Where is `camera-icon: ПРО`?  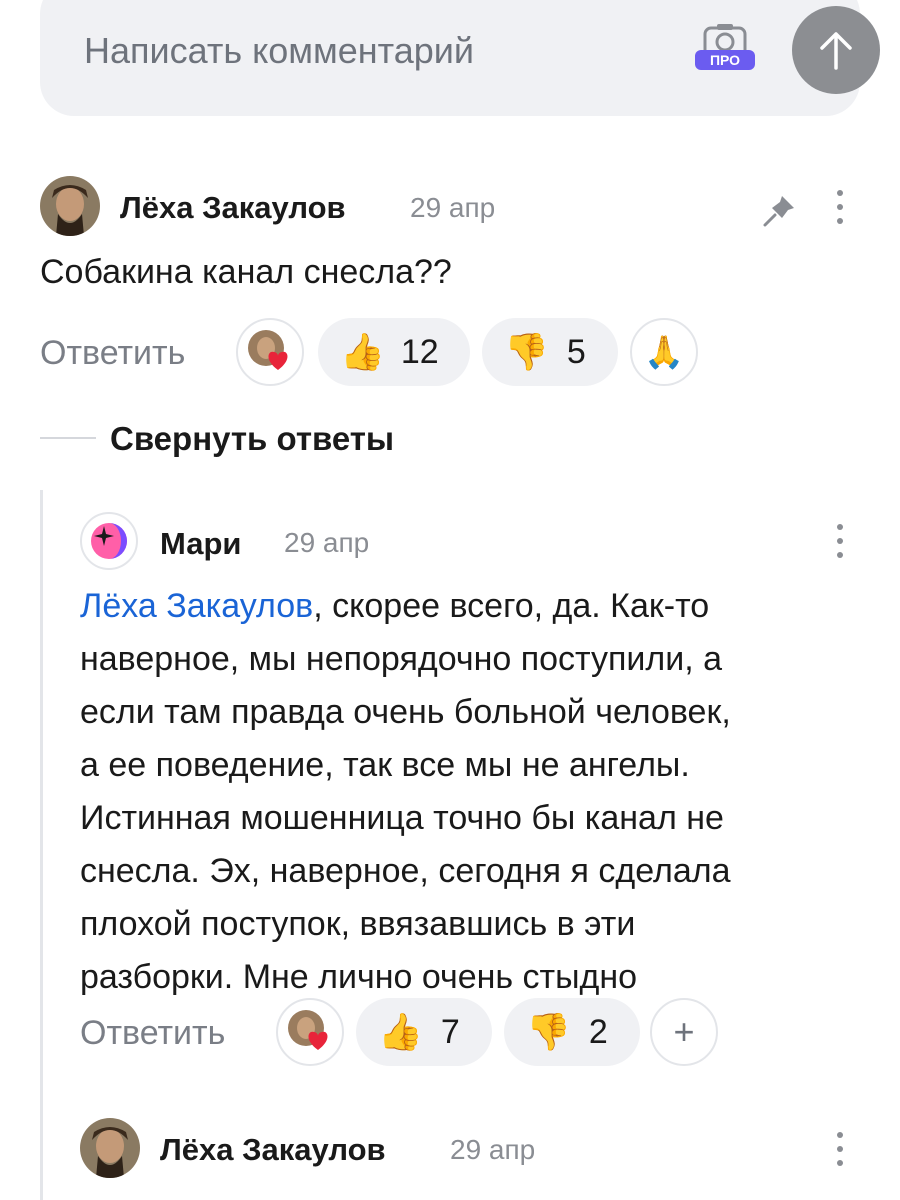
camera-icon: ПРО is located at coordinates (725, 47).